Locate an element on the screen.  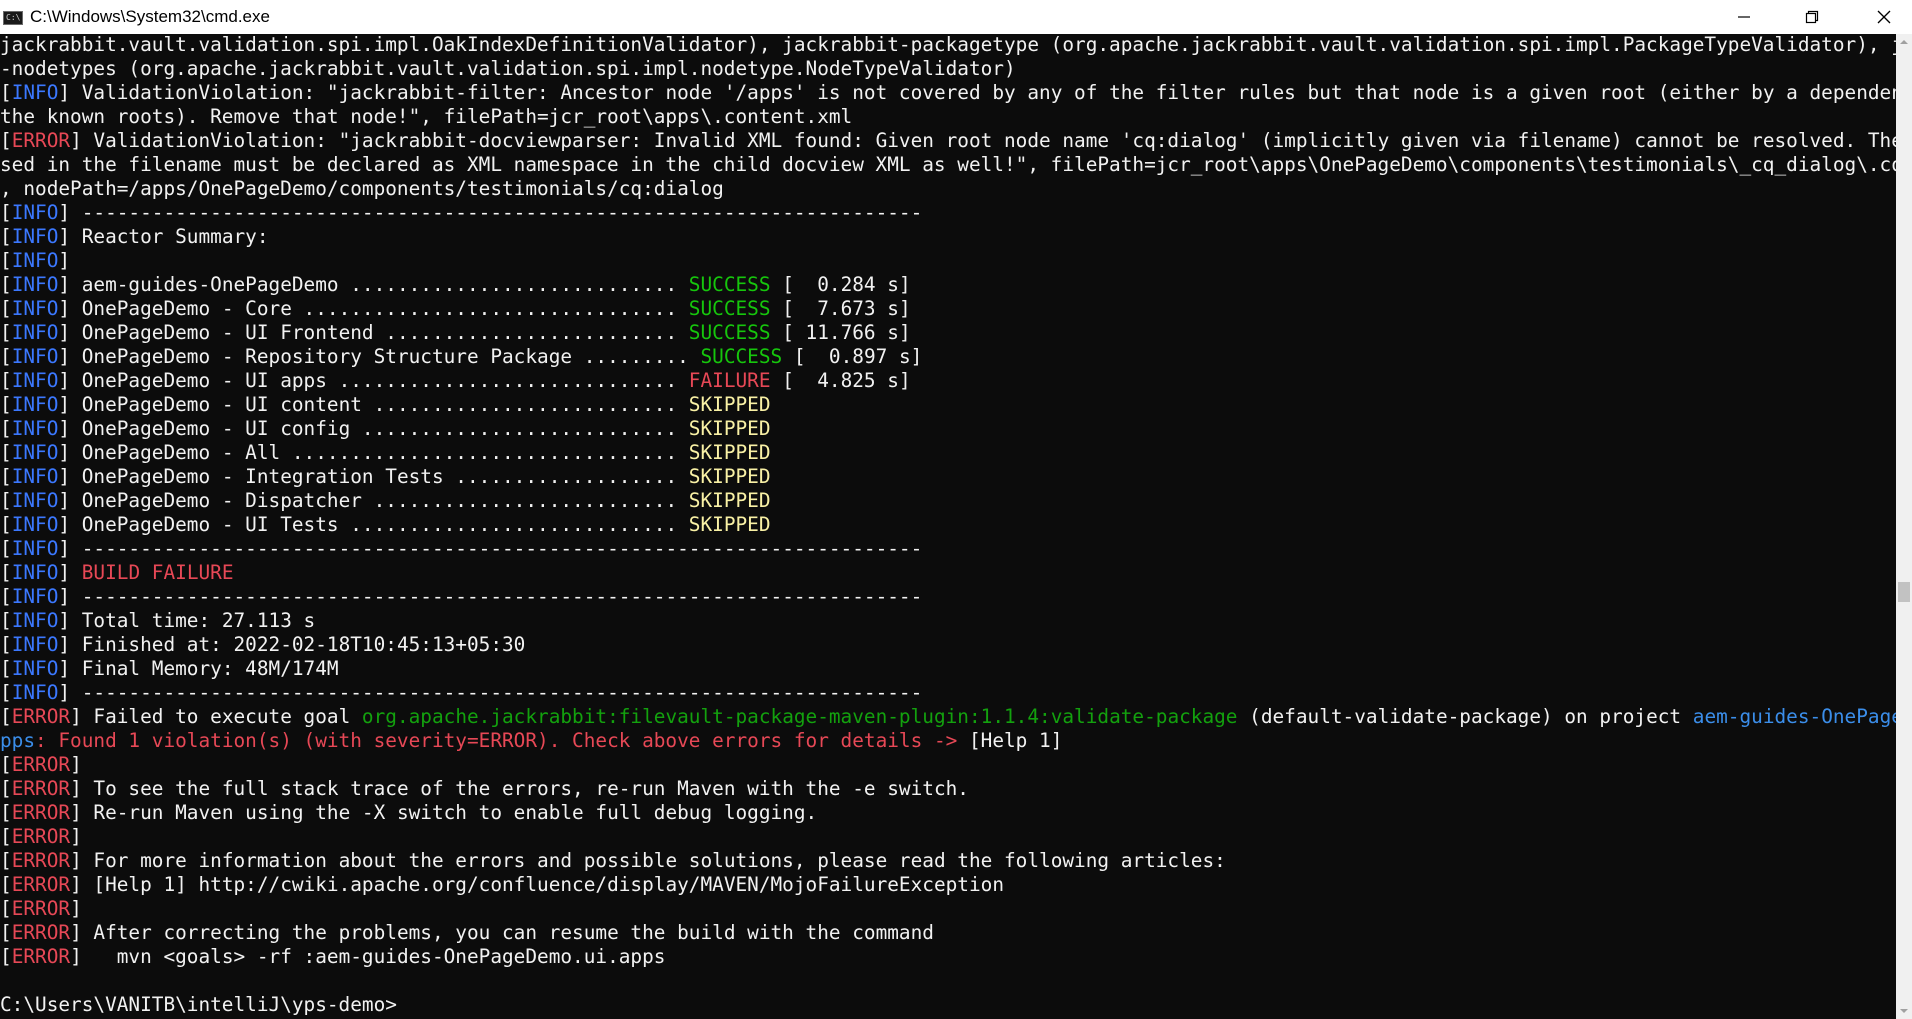
console-text: ] Finished at: 2022-02-18T10:45:13+05:30 is located at coordinates (292, 644).